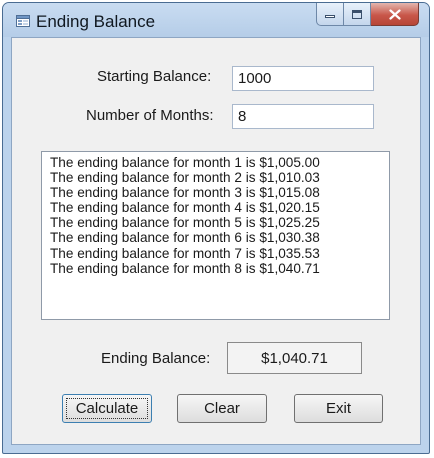 The width and height of the screenshot is (434, 458). I want to click on minimize-button, so click(330, 14).